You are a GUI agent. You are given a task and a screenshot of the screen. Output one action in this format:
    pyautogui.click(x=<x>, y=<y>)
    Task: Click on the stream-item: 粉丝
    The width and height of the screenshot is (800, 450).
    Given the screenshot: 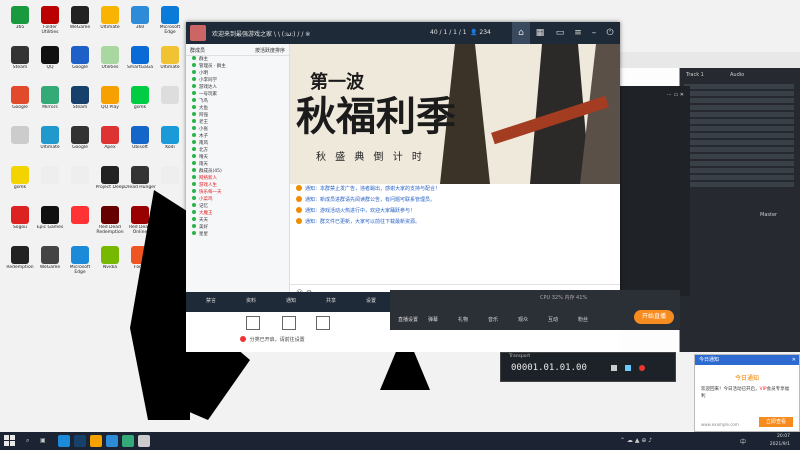 What is the action you would take?
    pyautogui.click(x=583, y=319)
    